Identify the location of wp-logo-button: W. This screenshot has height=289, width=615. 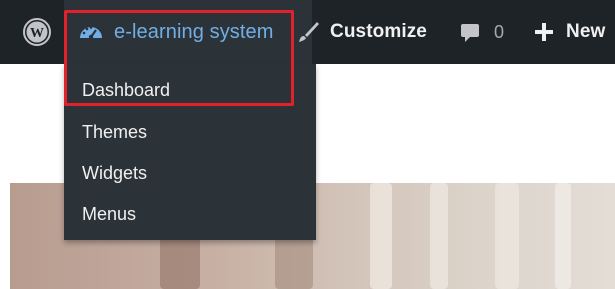
(37, 32).